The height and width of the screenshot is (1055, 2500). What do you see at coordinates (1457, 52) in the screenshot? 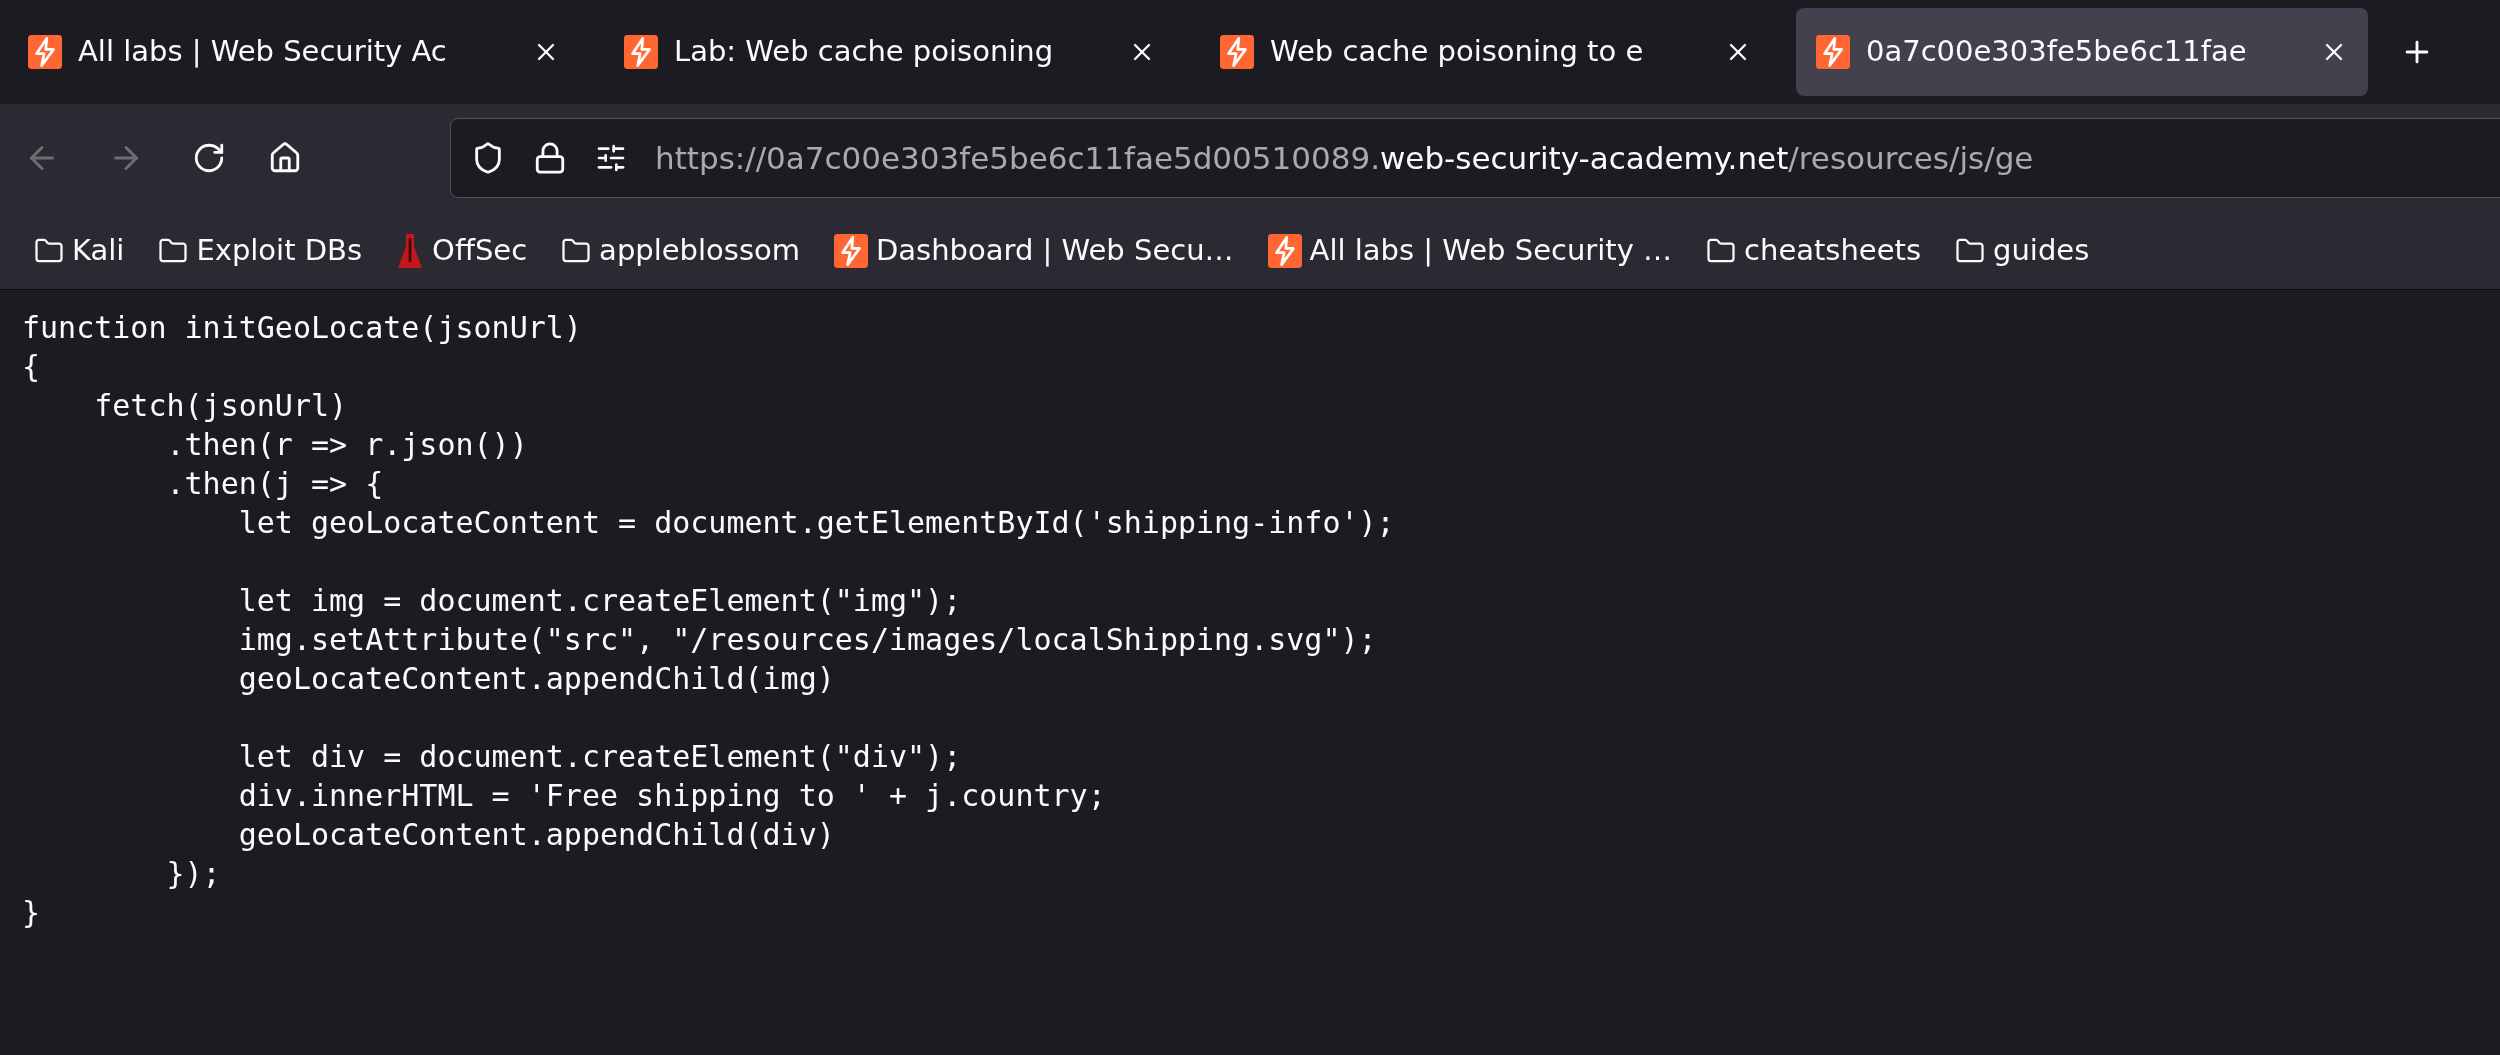
I see `tab-title: Web cache poisoning to e` at bounding box center [1457, 52].